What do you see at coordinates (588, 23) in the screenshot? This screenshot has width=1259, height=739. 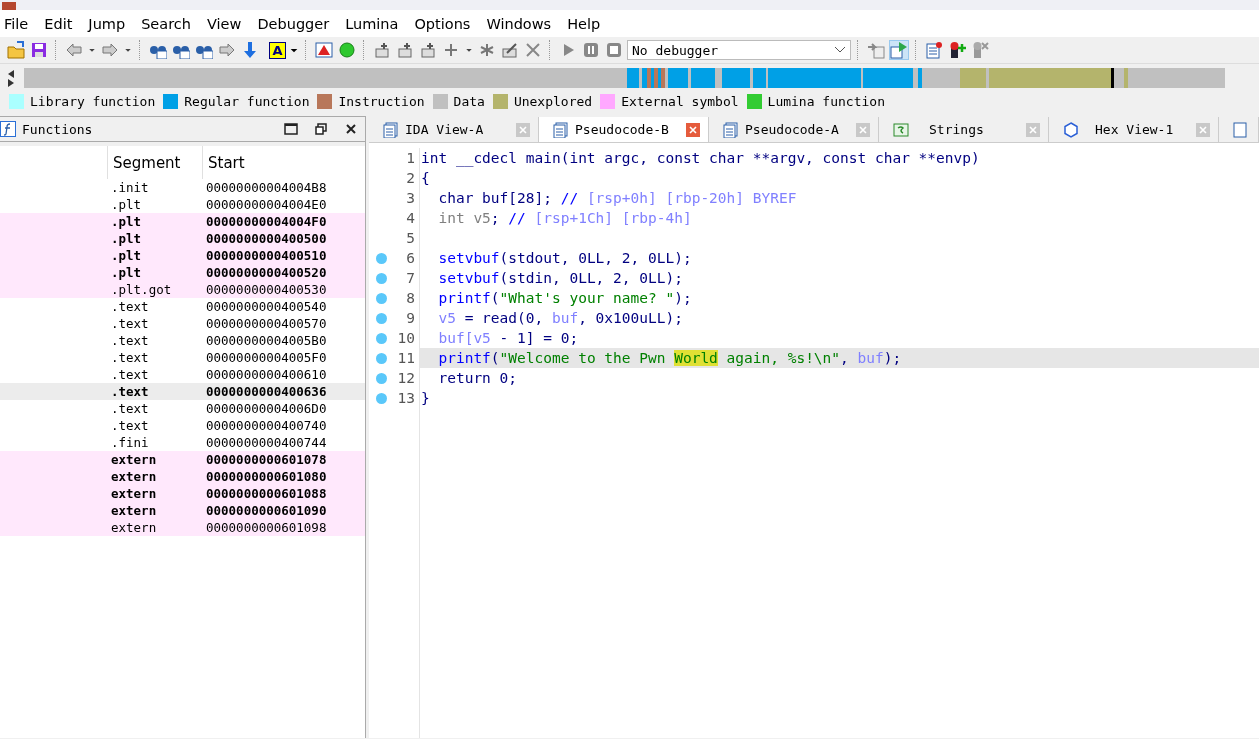 I see `menu-item: Help` at bounding box center [588, 23].